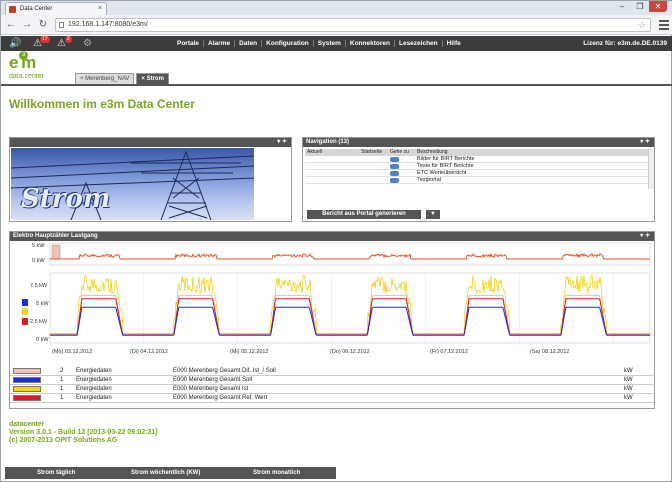 Image resolution: width=672 pixels, height=482 pixels. Describe the element at coordinates (39, 286) in the screenshot. I see `main-y-label: 7,5 kW` at that location.